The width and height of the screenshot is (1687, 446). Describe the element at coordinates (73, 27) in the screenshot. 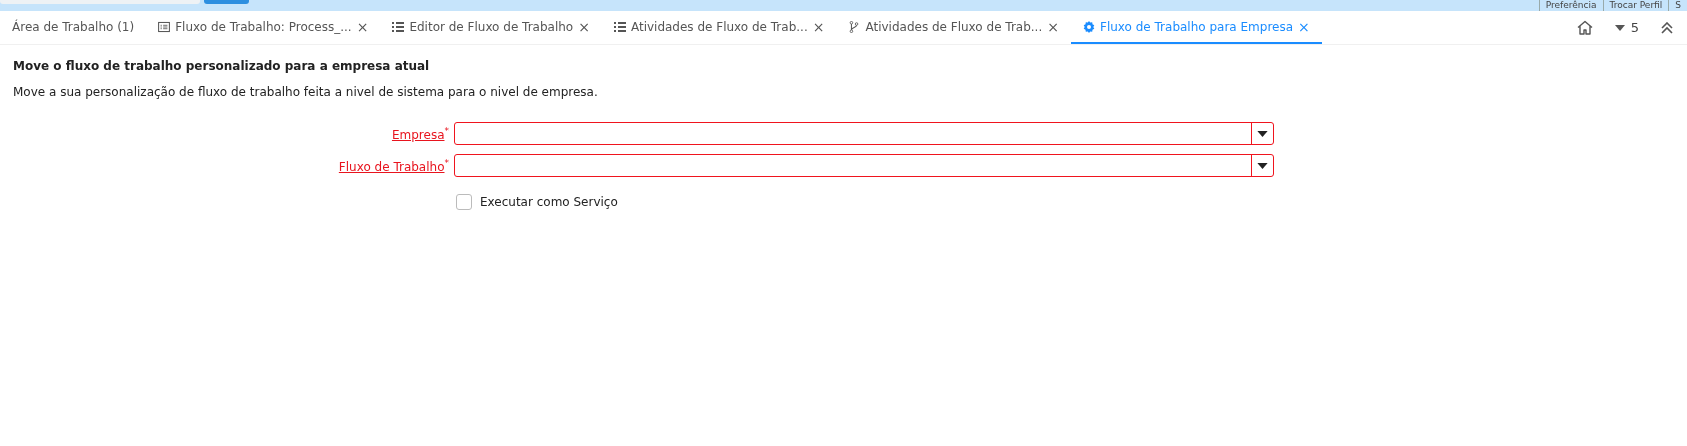

I see `tab: Área de Trabalho (1)` at that location.